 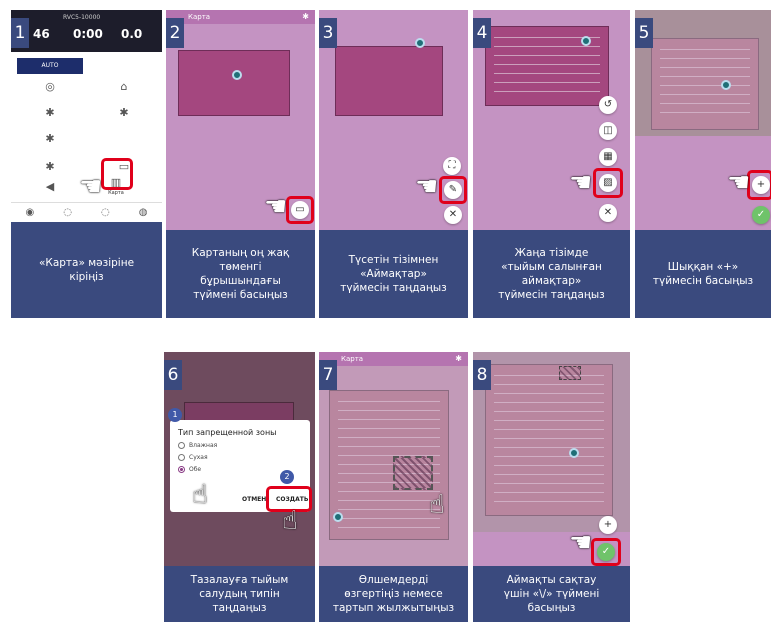 What do you see at coordinates (608, 183) in the screenshot?
I see `no-go-zone-icon: ▨` at bounding box center [608, 183].